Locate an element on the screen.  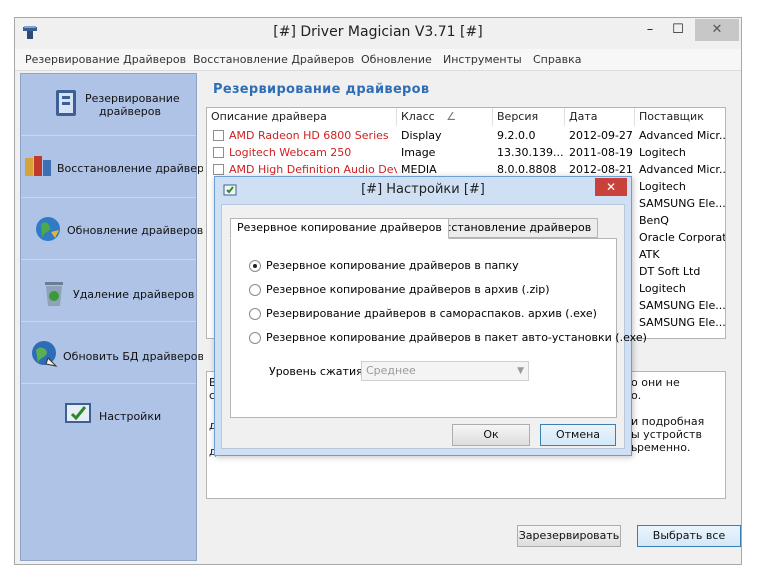
row-description: AMD Radeon HD 6800 Series is located at coordinates (309, 135).